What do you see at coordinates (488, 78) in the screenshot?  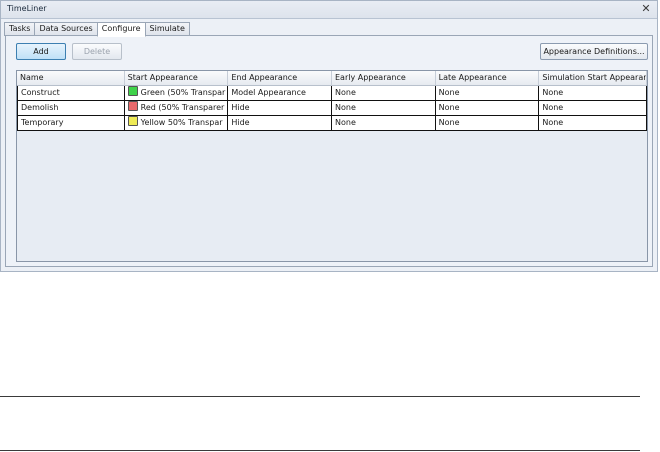 I see `column-header-late: Late Appearance` at bounding box center [488, 78].